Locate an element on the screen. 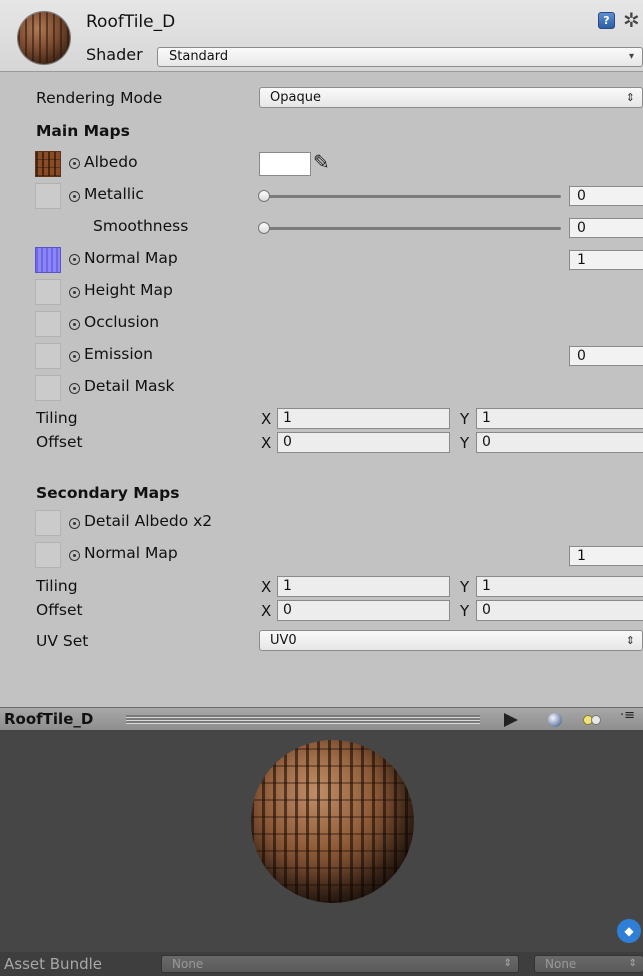 Image resolution: width=643 pixels, height=976 pixels. asset-bundle-name-dropdown: None ⇕ is located at coordinates (340, 964).